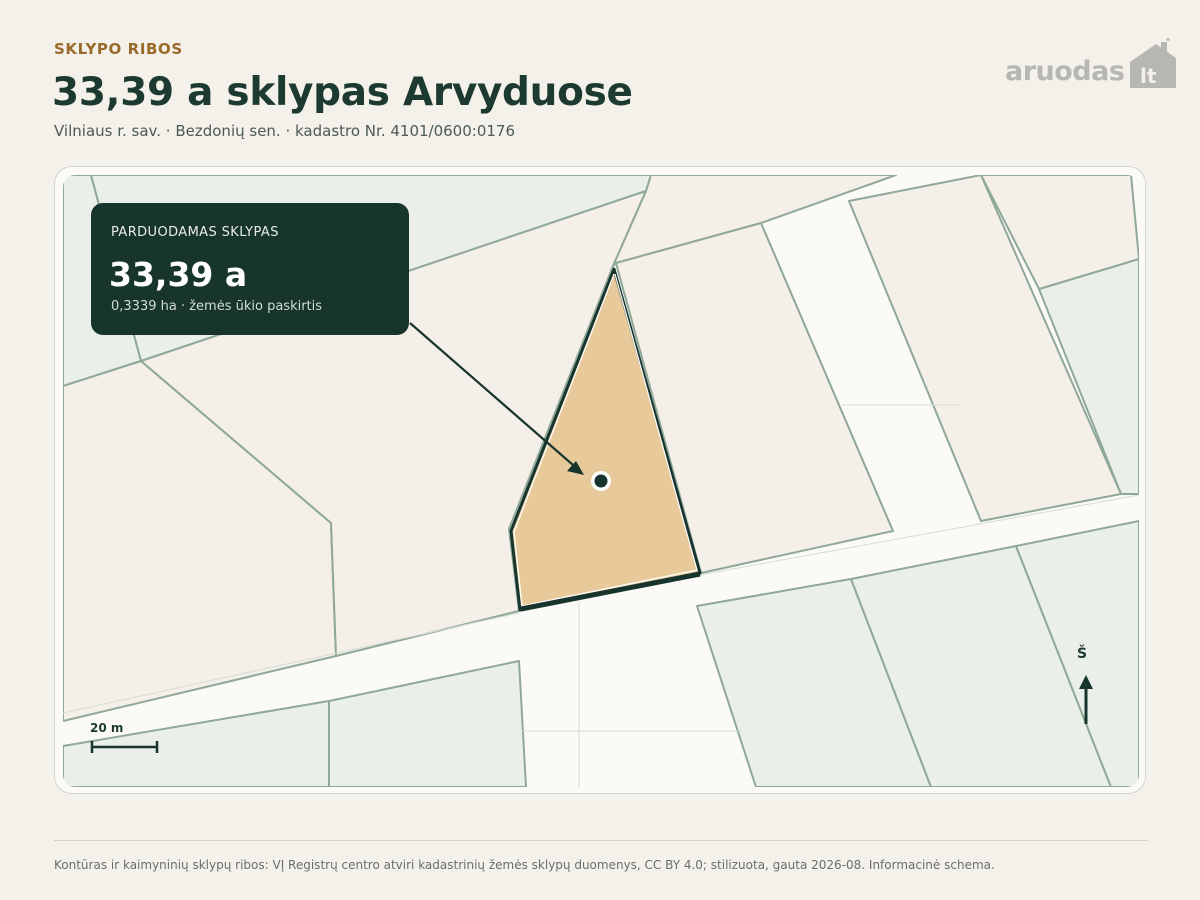 The width and height of the screenshot is (1200, 900). Describe the element at coordinates (195, 232) in the screenshot. I see `callout-label: PARDUODAMAS SKLYPAS` at that location.